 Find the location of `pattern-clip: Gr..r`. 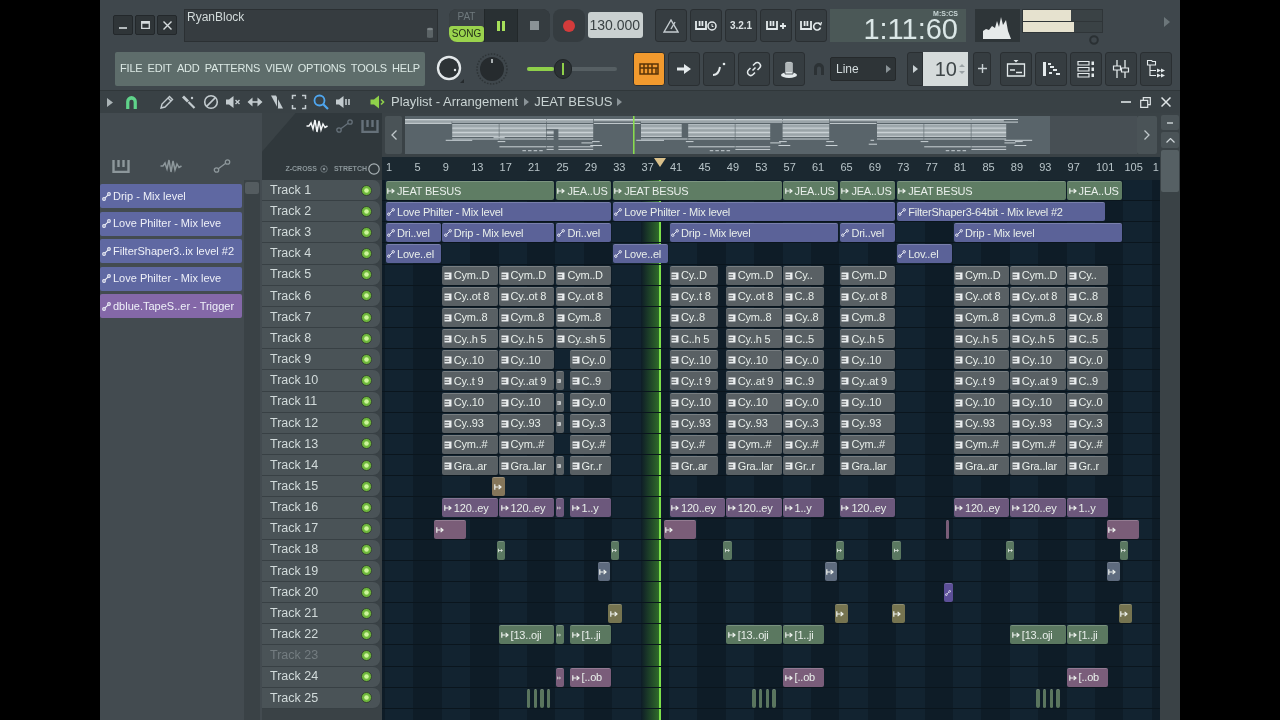

pattern-clip: Gr..r is located at coordinates (1088, 466).